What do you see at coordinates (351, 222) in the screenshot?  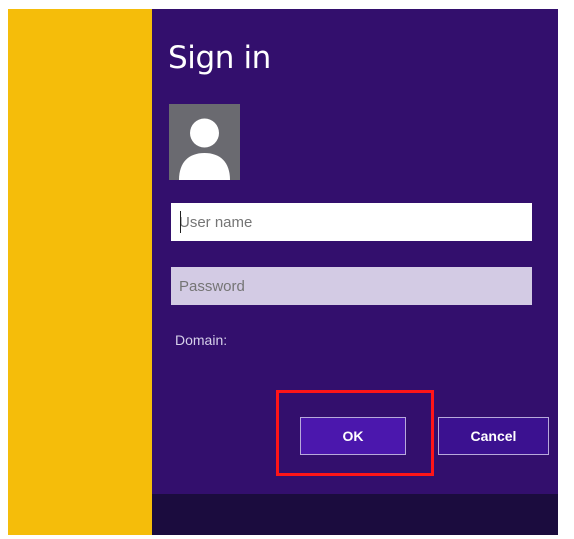 I see `username-input` at bounding box center [351, 222].